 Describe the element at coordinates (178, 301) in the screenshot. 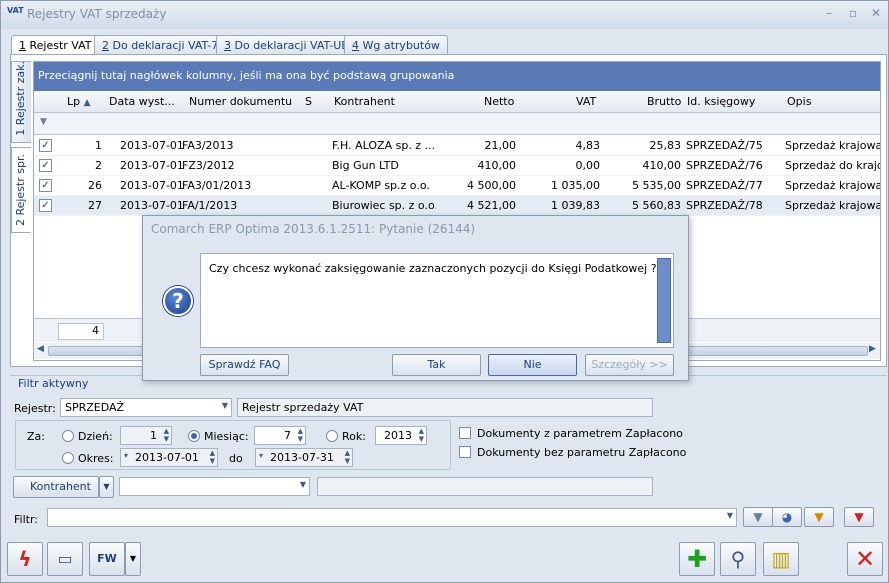

I see `question-icon: ?` at that location.